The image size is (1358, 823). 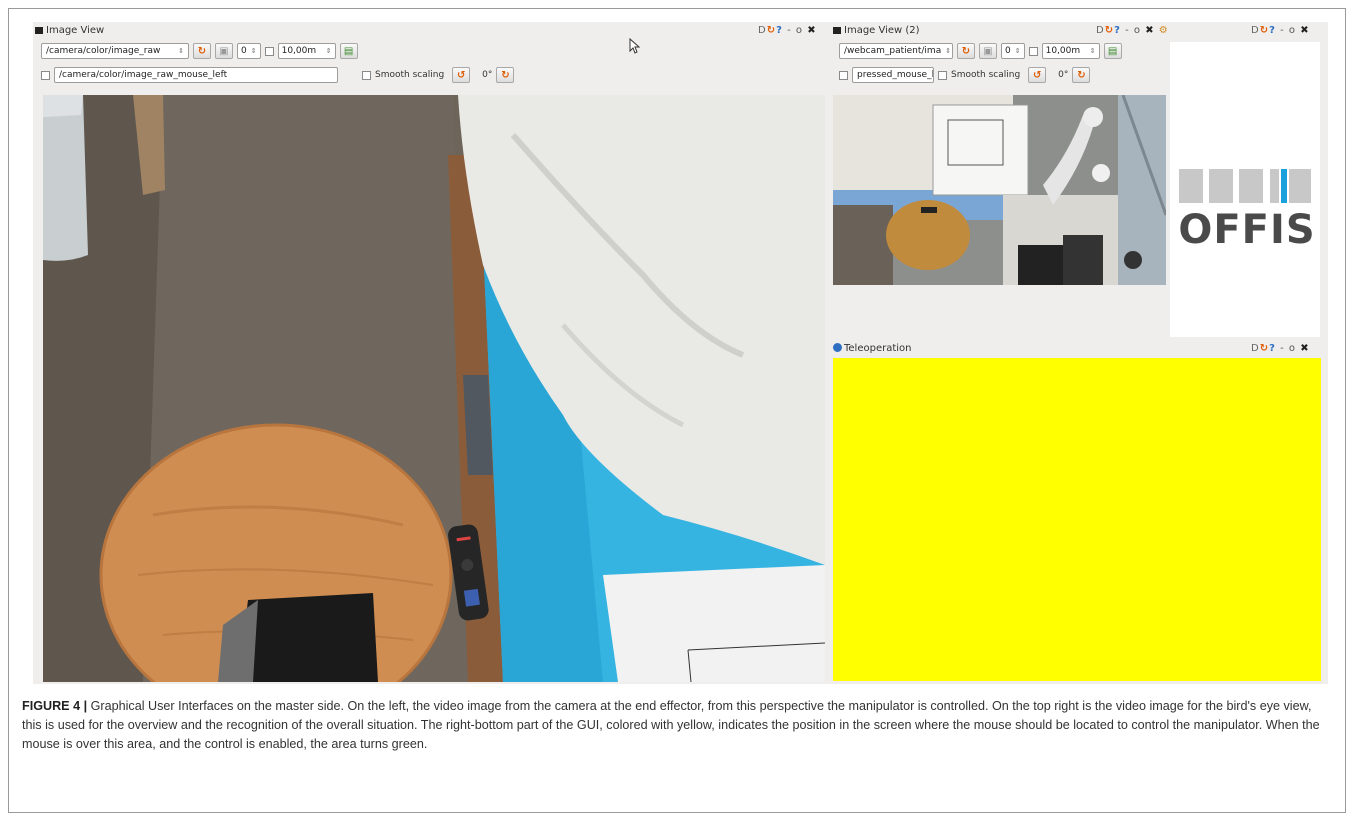 What do you see at coordinates (878, 348) in the screenshot?
I see `teleoperation-title: Teleoperation` at bounding box center [878, 348].